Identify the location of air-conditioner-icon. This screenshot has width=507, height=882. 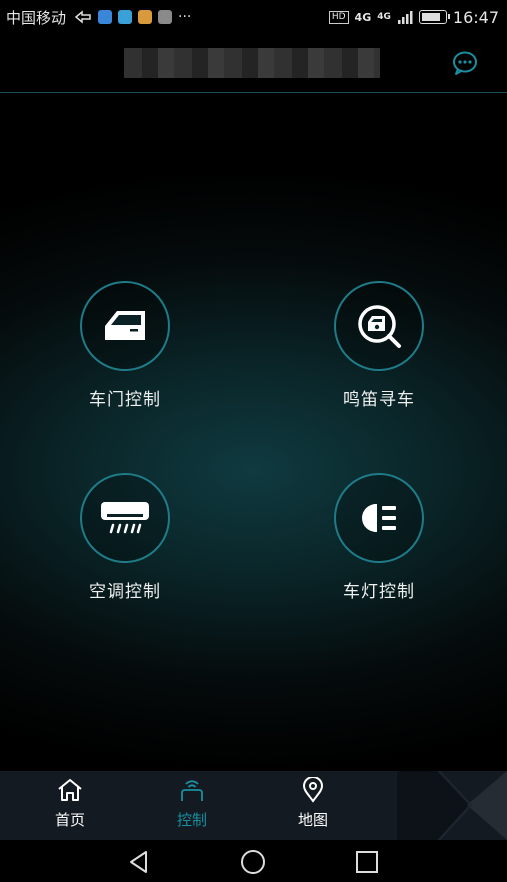
(125, 518).